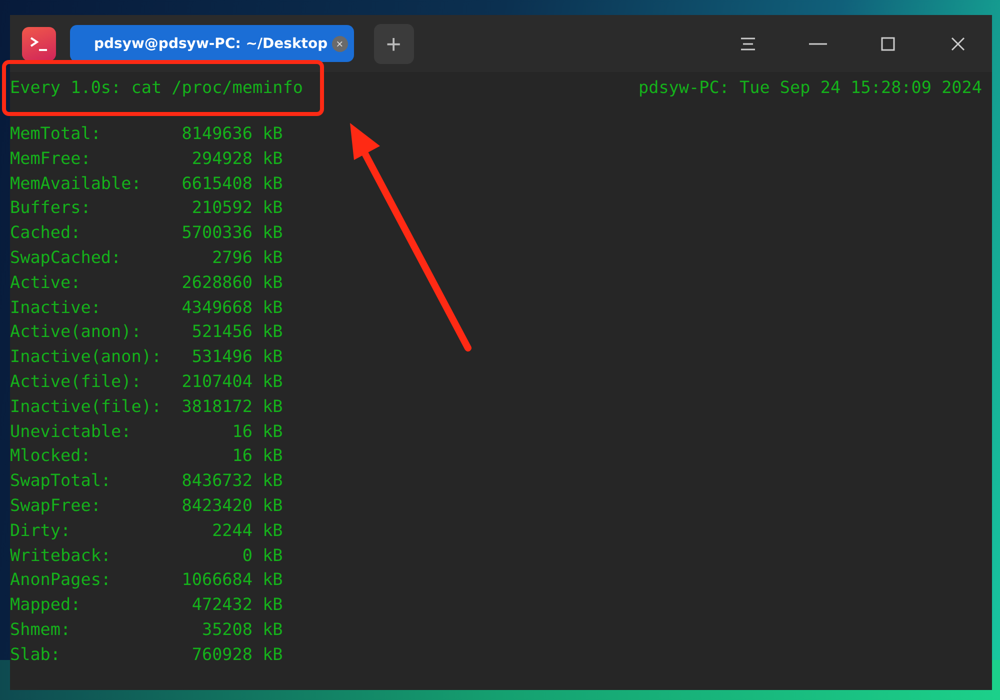 The width and height of the screenshot is (1000, 700). I want to click on meminfo-line: Mapped: 472432 kB, so click(146, 604).